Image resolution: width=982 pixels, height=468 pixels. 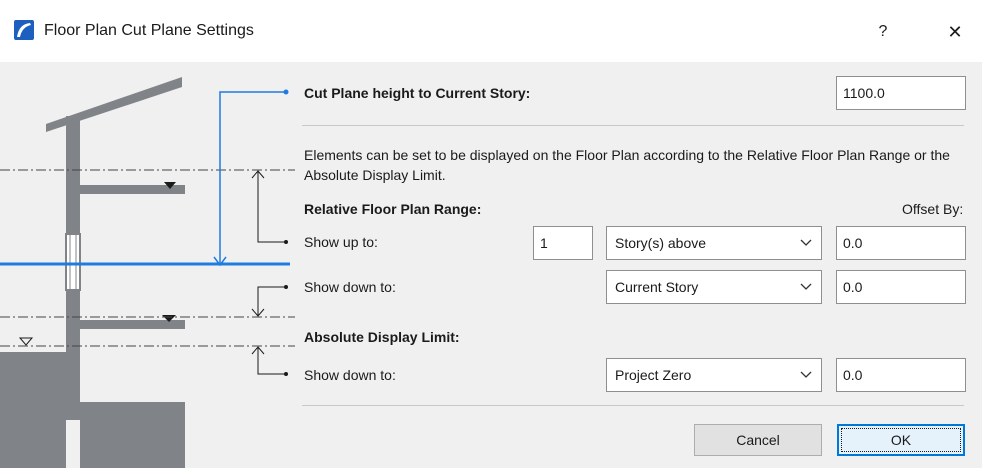 I want to click on wall-upper, so click(x=73, y=175).